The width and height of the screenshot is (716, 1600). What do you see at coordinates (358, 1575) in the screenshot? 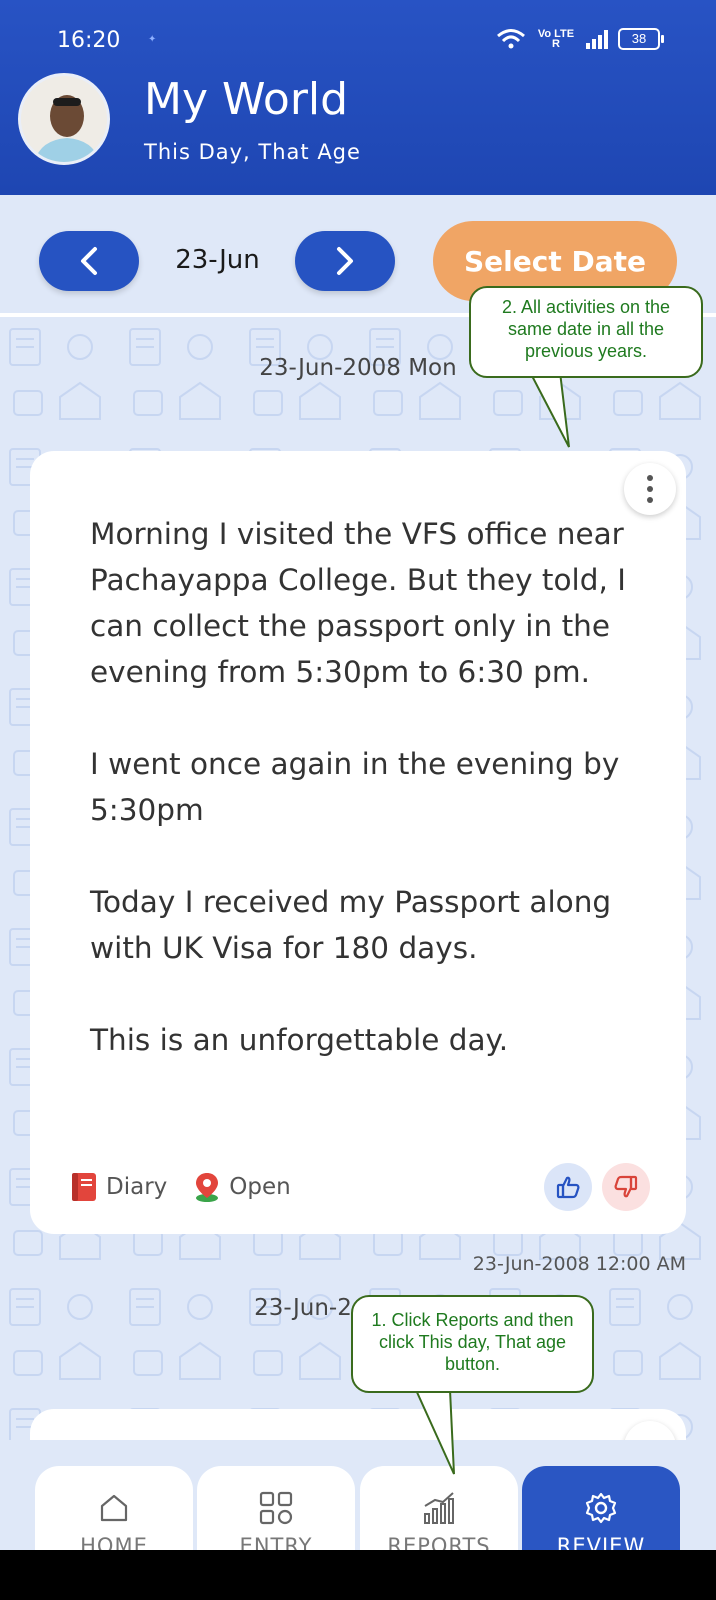
I see `system-navigation-bar` at bounding box center [358, 1575].